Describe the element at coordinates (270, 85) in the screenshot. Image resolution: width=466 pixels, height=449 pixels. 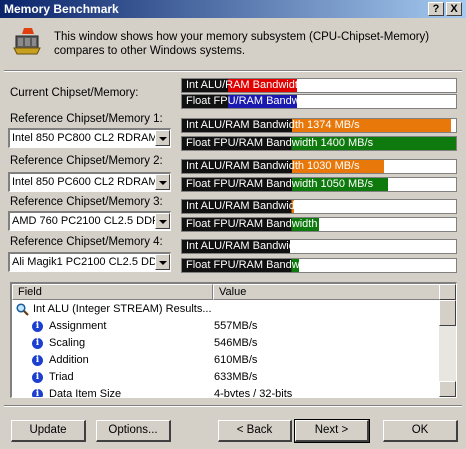
I see `current-int-bar-text: Int ALU/RAM Bandwidth 586 MB/s` at that location.